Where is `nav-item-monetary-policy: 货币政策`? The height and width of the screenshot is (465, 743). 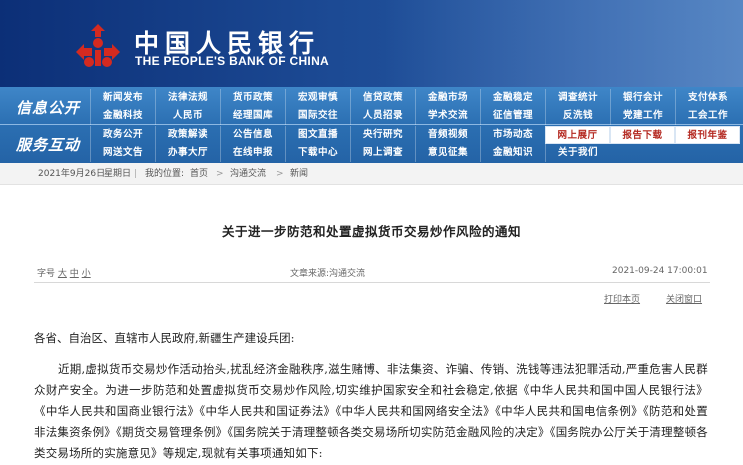
nav-item-monetary-policy: 货币政策 is located at coordinates (252, 98).